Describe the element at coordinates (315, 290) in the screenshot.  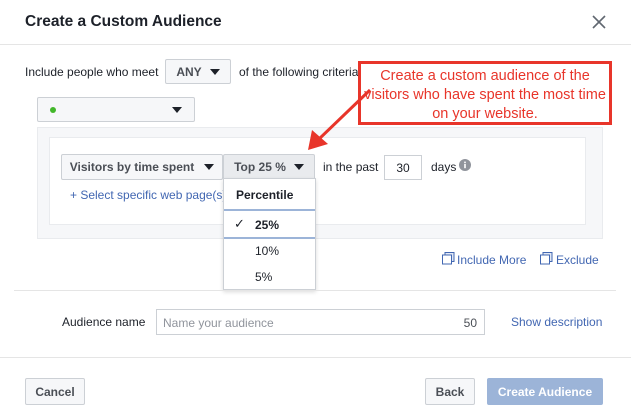
I see `section-divider` at that location.